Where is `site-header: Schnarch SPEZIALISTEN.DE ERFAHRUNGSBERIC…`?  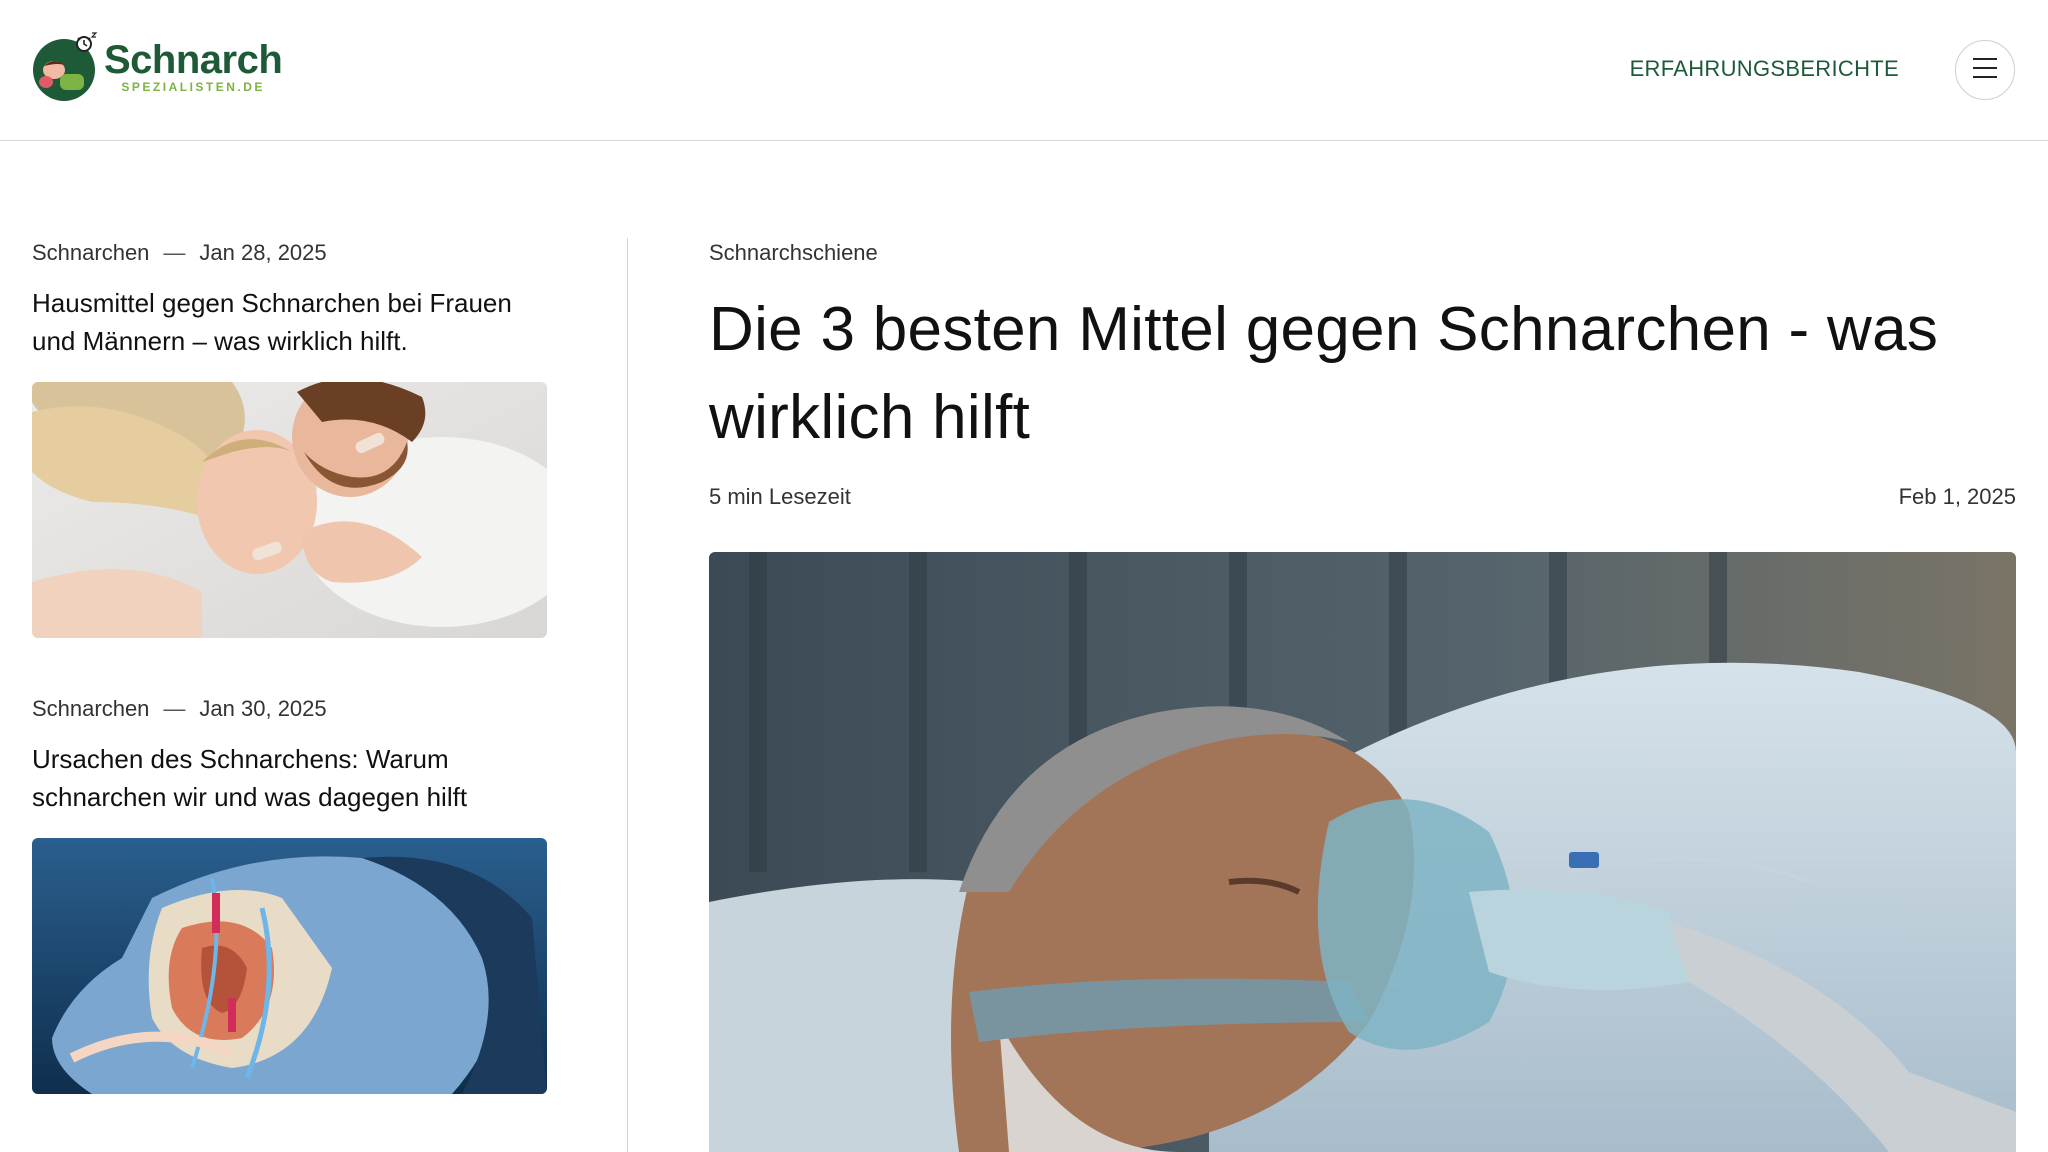 site-header: Schnarch SPEZIALISTEN.DE ERFAHRUNGSBERIC… is located at coordinates (1024, 70).